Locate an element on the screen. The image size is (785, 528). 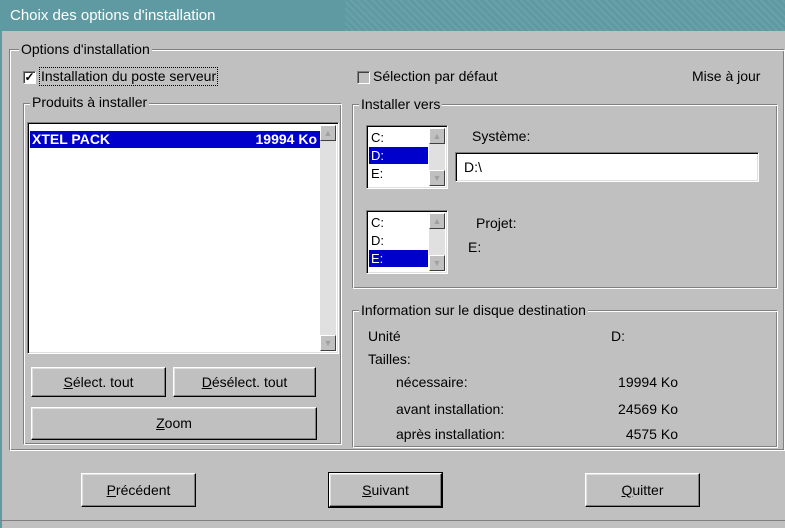
title-bar: Choix des options d'installation is located at coordinates (392, 15).